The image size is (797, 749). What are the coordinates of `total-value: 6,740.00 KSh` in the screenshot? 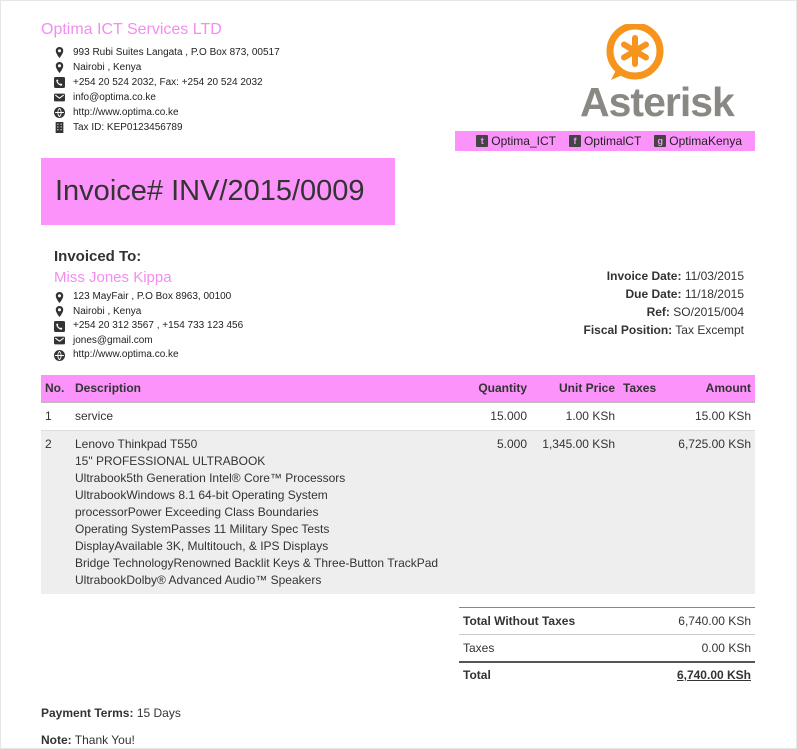 It's located at (713, 675).